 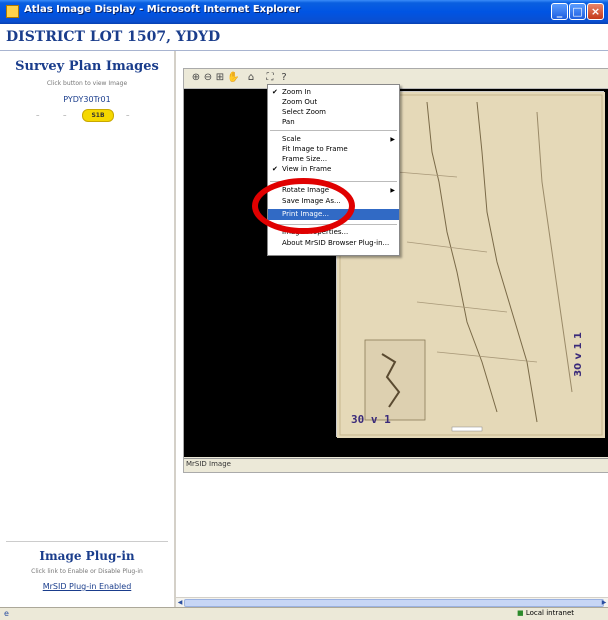 What do you see at coordinates (270, 78) in the screenshot?
I see `fit-icon: ⛶` at bounding box center [270, 78].